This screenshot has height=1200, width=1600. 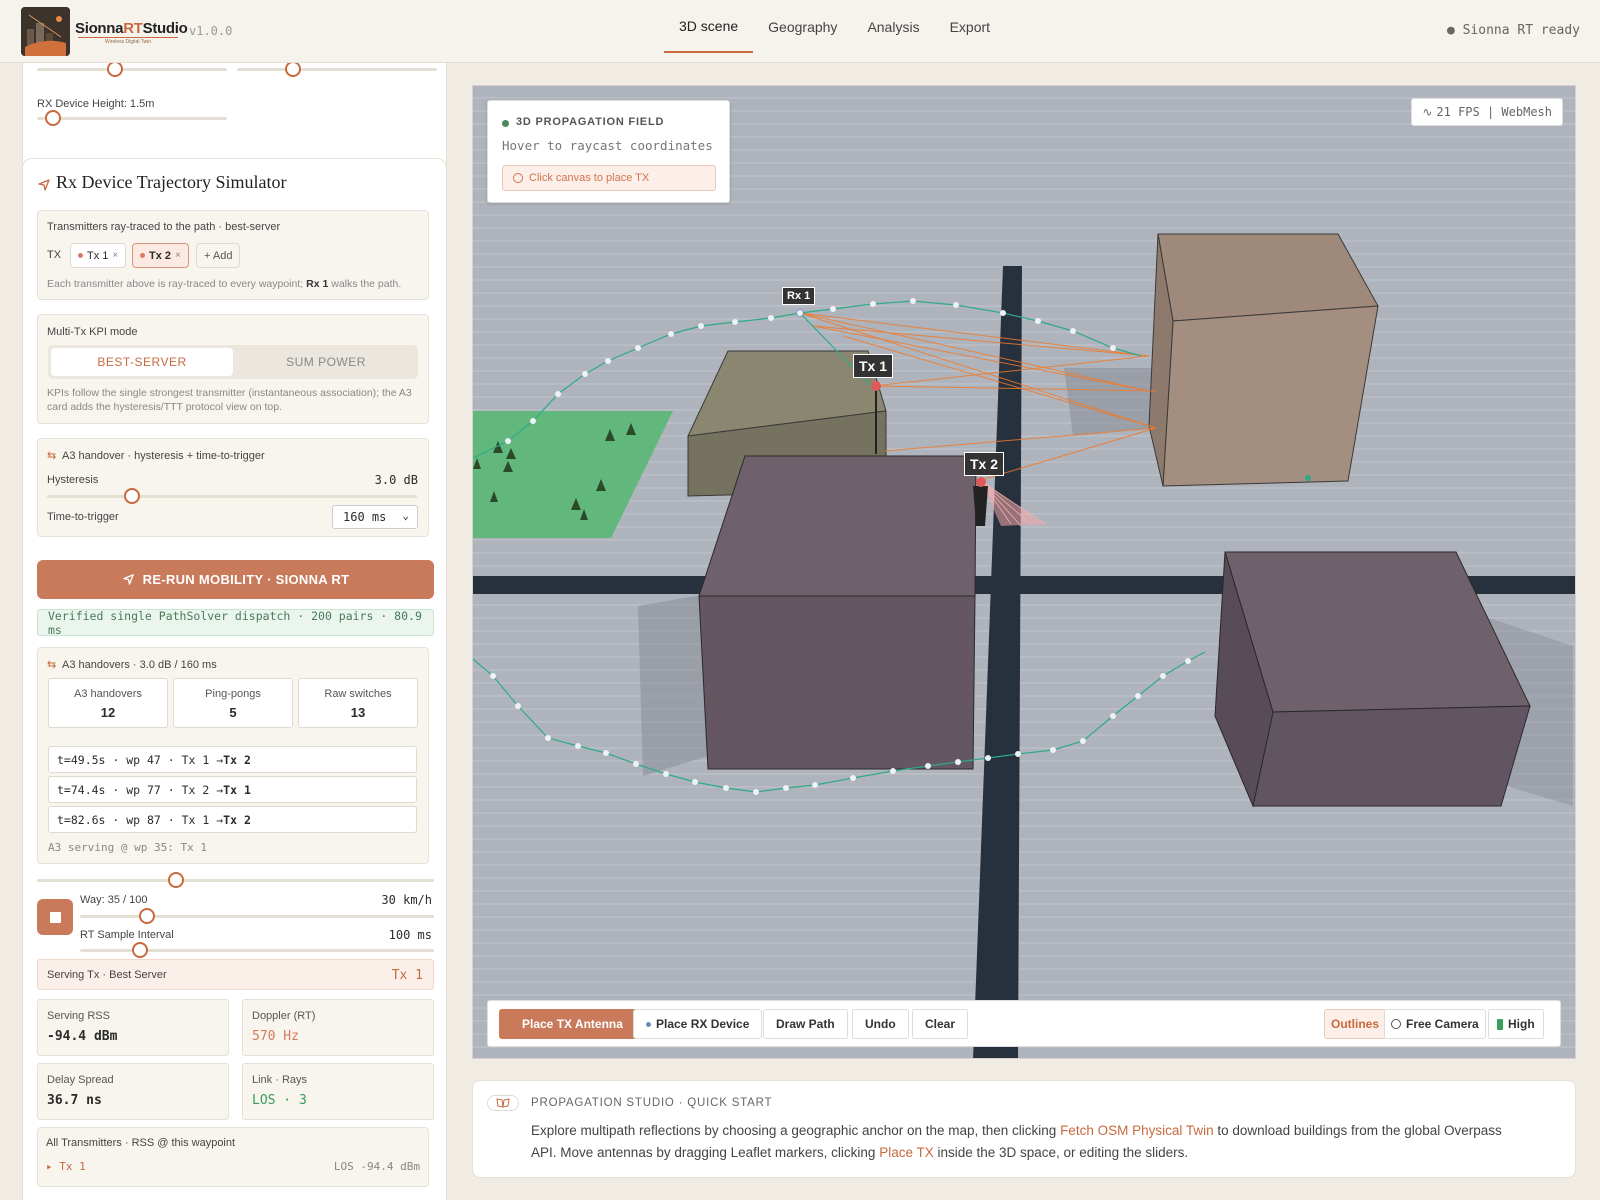 What do you see at coordinates (709, 26) in the screenshot?
I see `tab-3d-scene: 3D scene` at bounding box center [709, 26].